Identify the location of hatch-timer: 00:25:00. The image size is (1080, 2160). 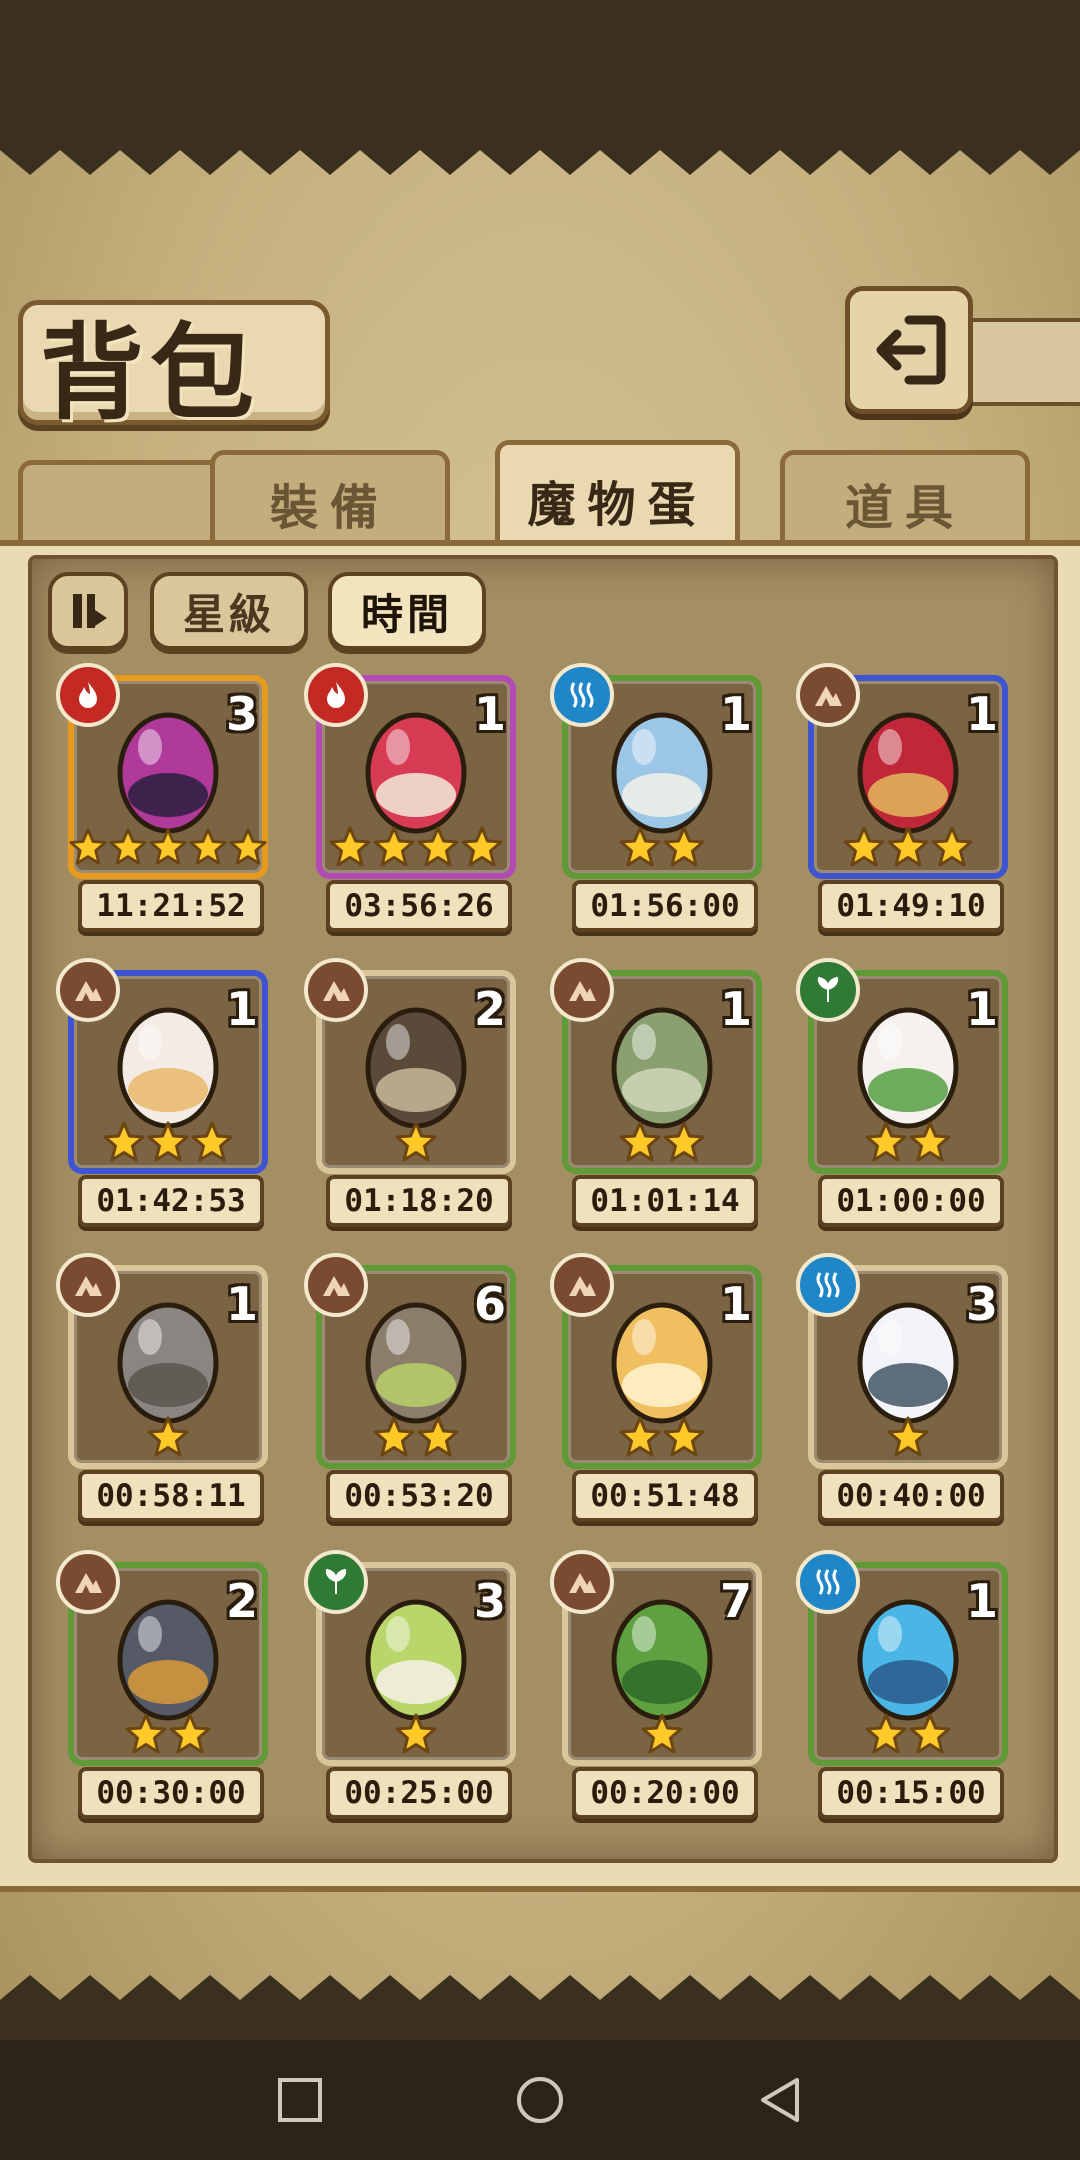
(419, 1793).